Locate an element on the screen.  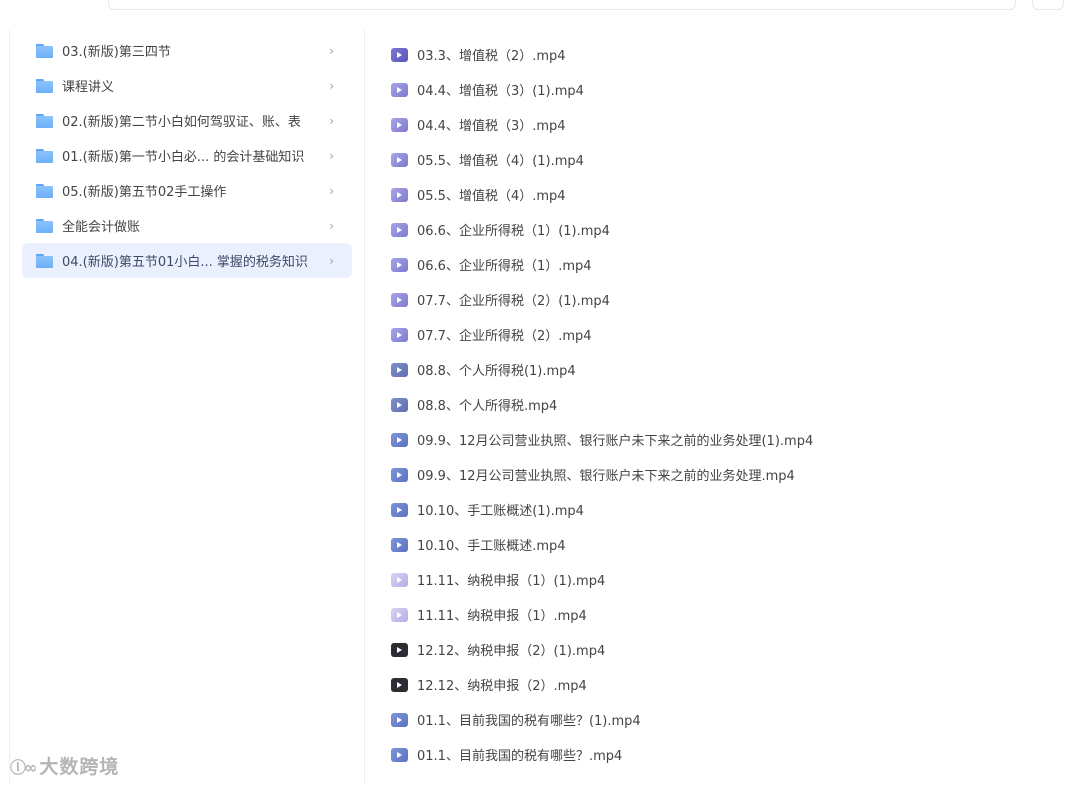
file-name: 01.1、目前我国的税有哪些？(1).mp4 is located at coordinates (529, 721).